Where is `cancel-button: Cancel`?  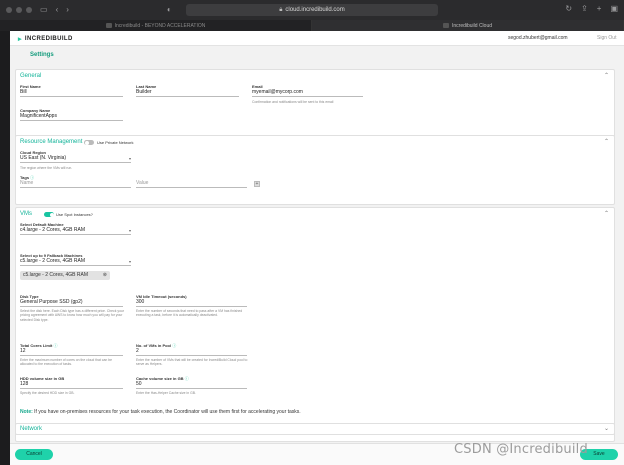
cancel-button: Cancel is located at coordinates (34, 454).